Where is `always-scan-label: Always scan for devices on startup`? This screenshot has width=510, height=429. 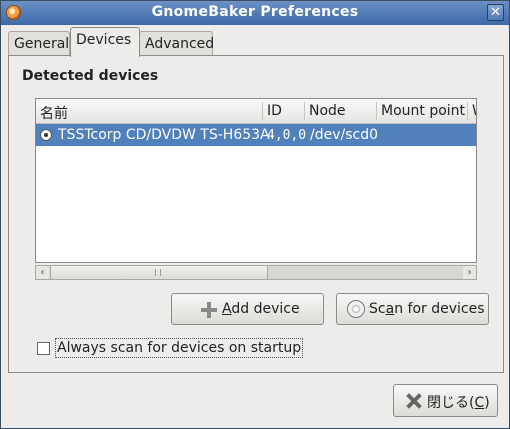 always-scan-label: Always scan for devices on startup is located at coordinates (179, 348).